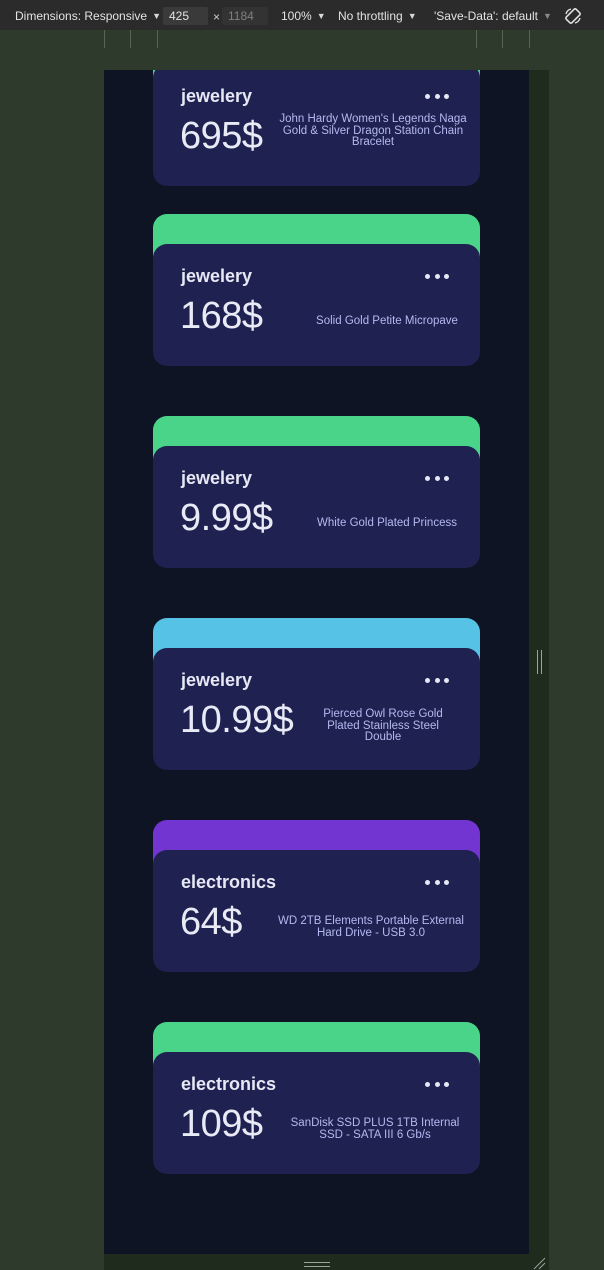  What do you see at coordinates (245, 16) in the screenshot?
I see `height-input: 1184` at bounding box center [245, 16].